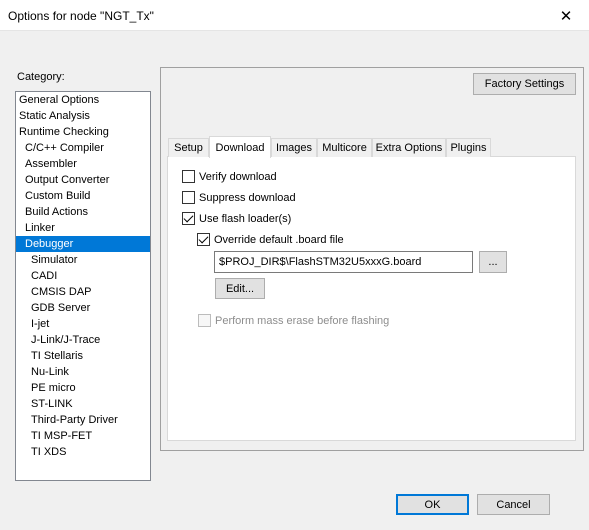 Image resolution: width=589 pixels, height=530 pixels. What do you see at coordinates (203, 239) in the screenshot?
I see `override-board-file-checkbox` at bounding box center [203, 239].